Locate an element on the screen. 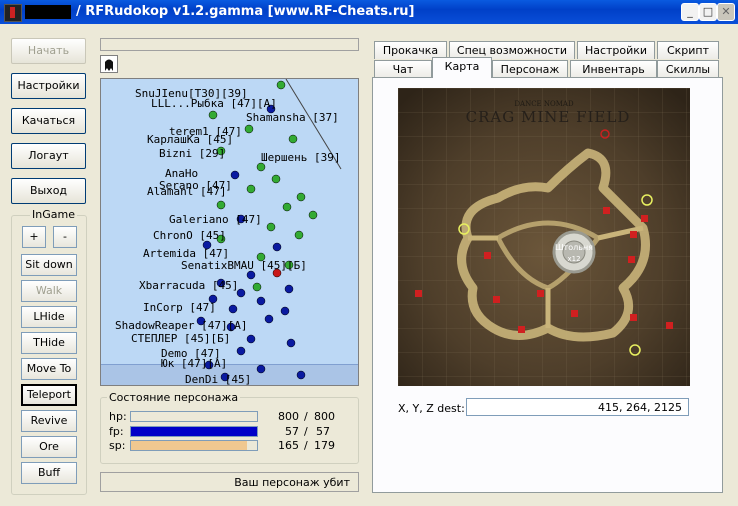  move-to-button: Move To is located at coordinates (49, 369).